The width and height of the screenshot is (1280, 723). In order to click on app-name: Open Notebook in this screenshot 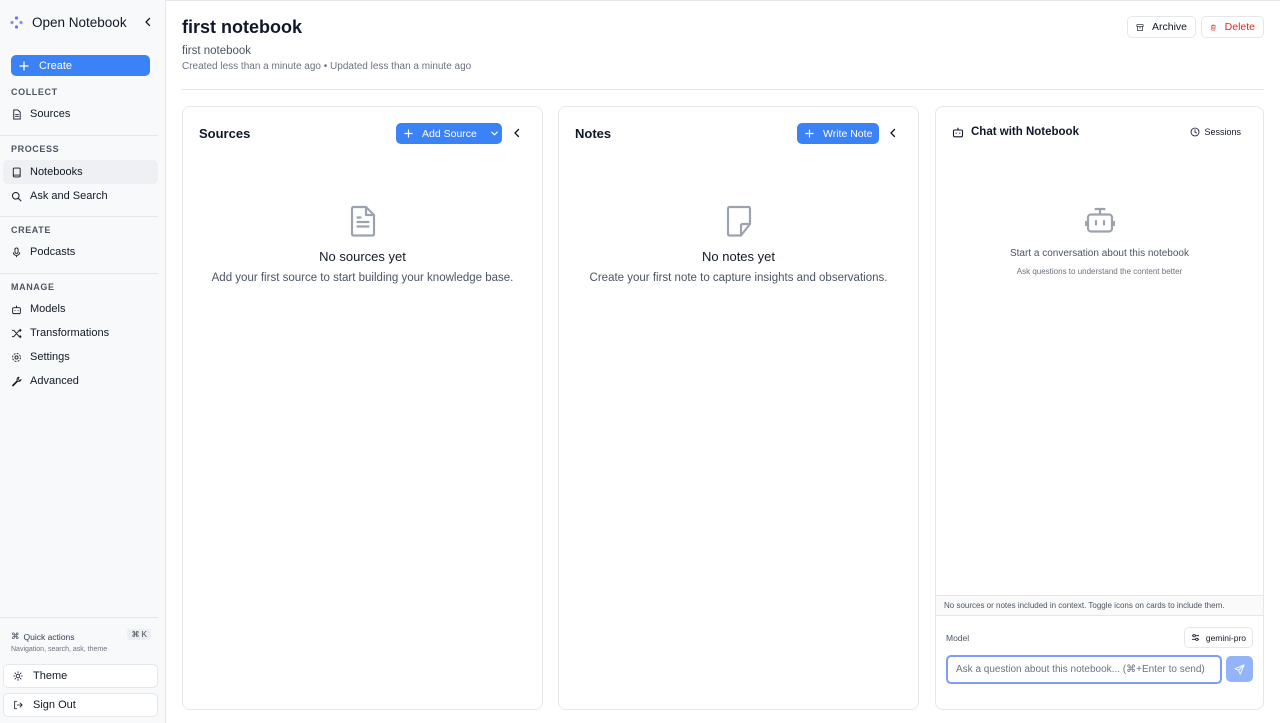, I will do `click(79, 22)`.